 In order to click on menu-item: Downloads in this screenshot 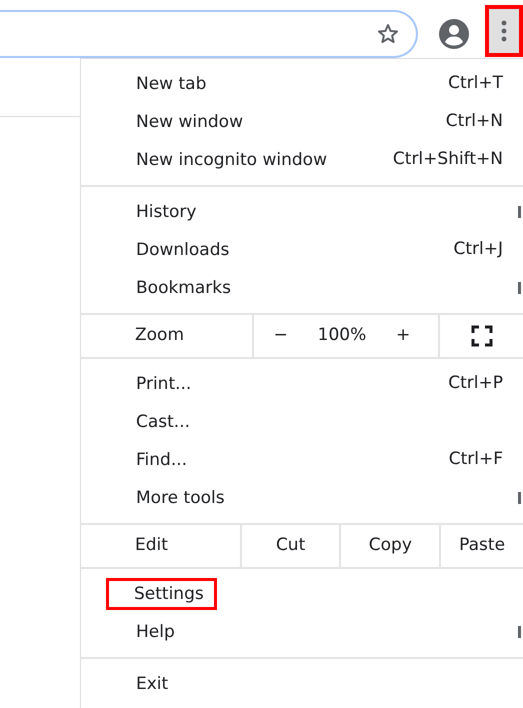, I will do `click(186, 250)`.